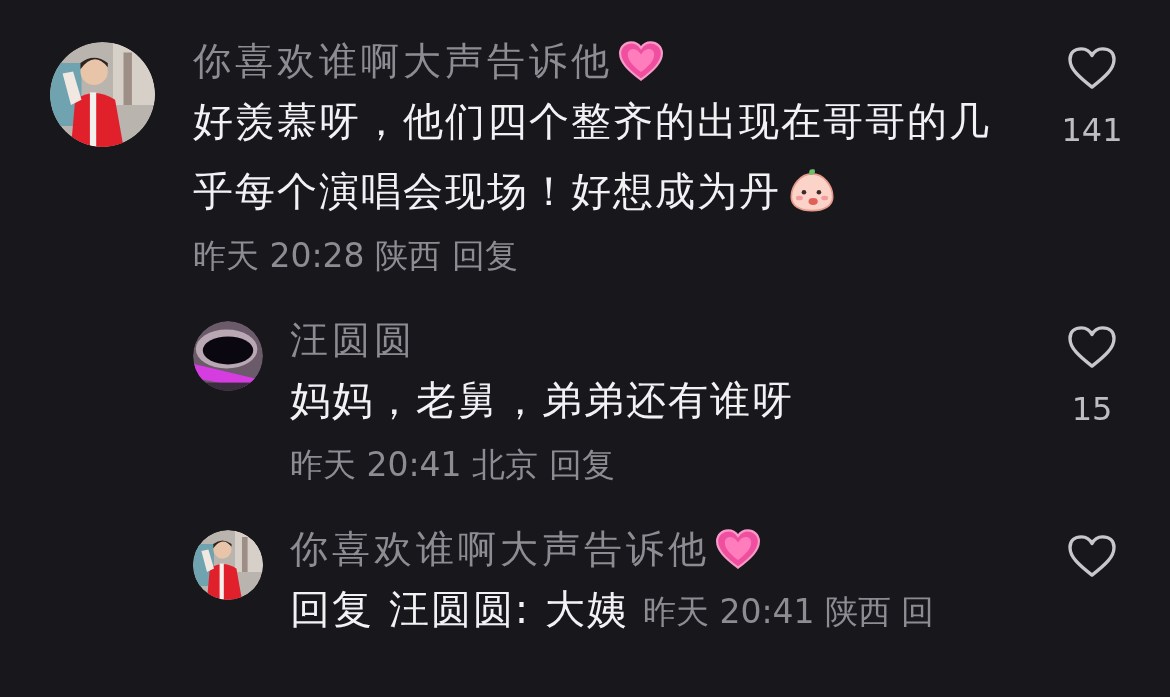 This screenshot has width=1170, height=697. I want to click on comment-meta: 昨天 20:41 北京 回复, so click(453, 465).